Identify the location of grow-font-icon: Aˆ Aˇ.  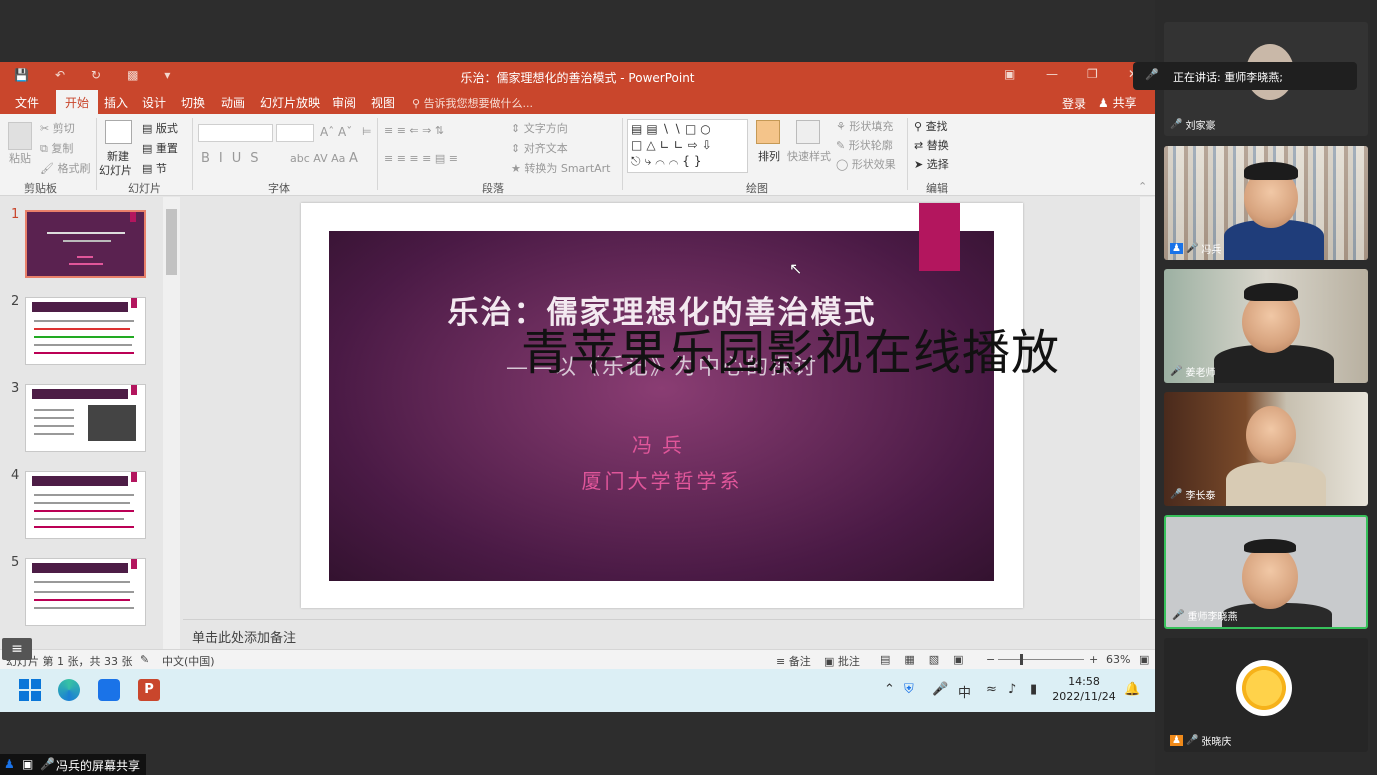
(336, 132).